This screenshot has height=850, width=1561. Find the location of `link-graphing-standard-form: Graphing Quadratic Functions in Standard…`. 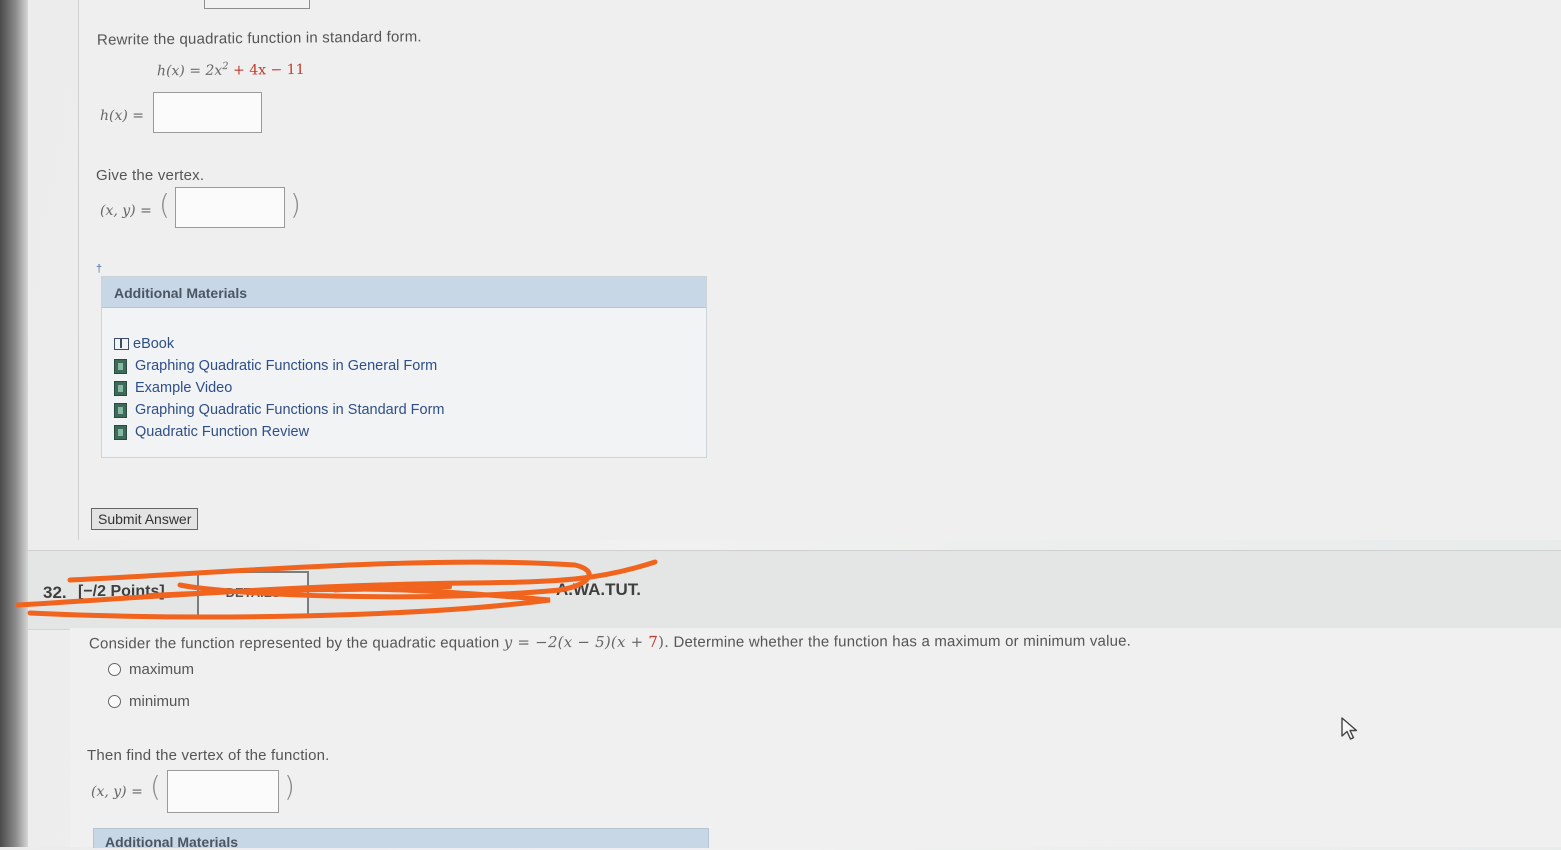

link-graphing-standard-form: Graphing Quadratic Functions in Standard… is located at coordinates (410, 410).